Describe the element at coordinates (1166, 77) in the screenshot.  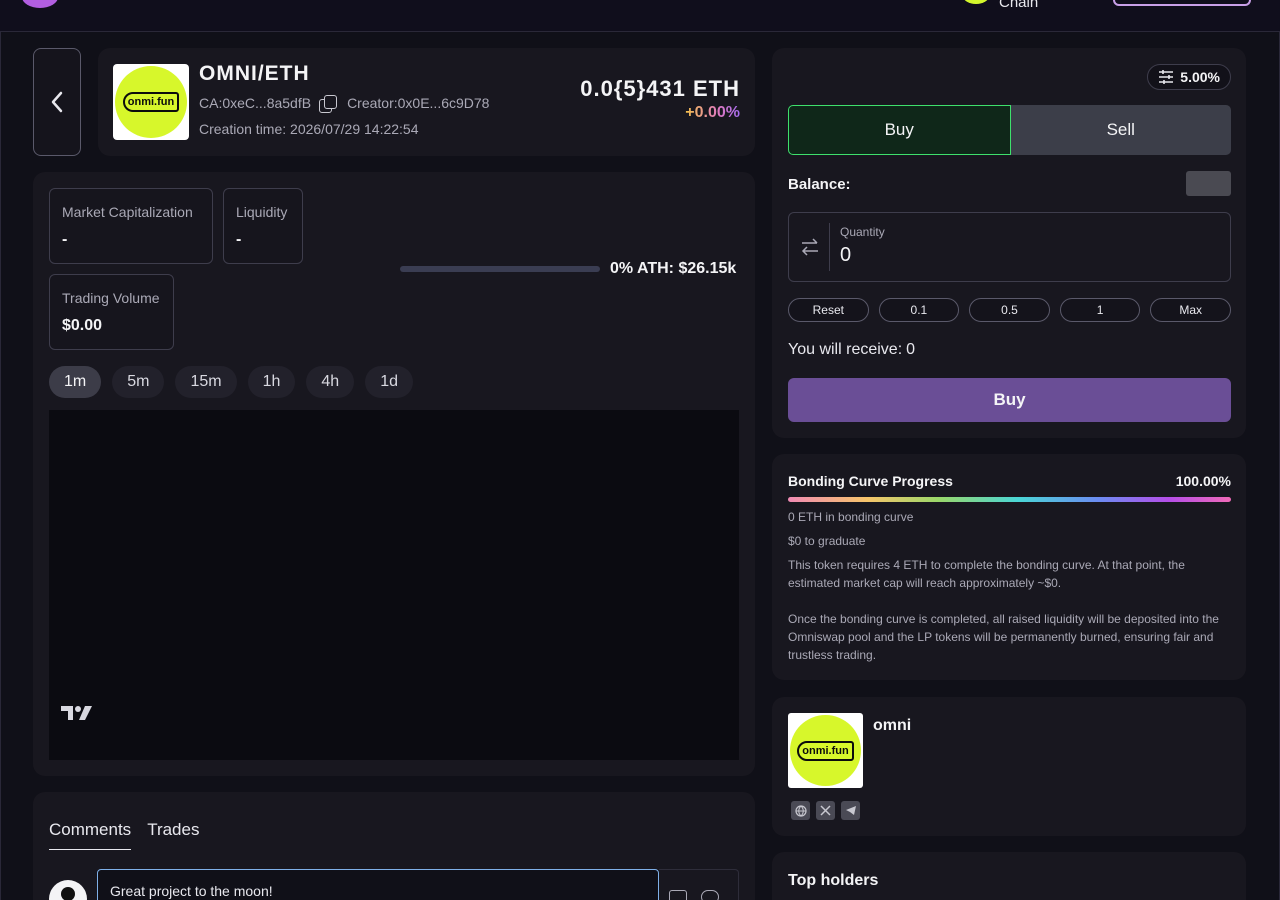
I see `sliders-icon` at that location.